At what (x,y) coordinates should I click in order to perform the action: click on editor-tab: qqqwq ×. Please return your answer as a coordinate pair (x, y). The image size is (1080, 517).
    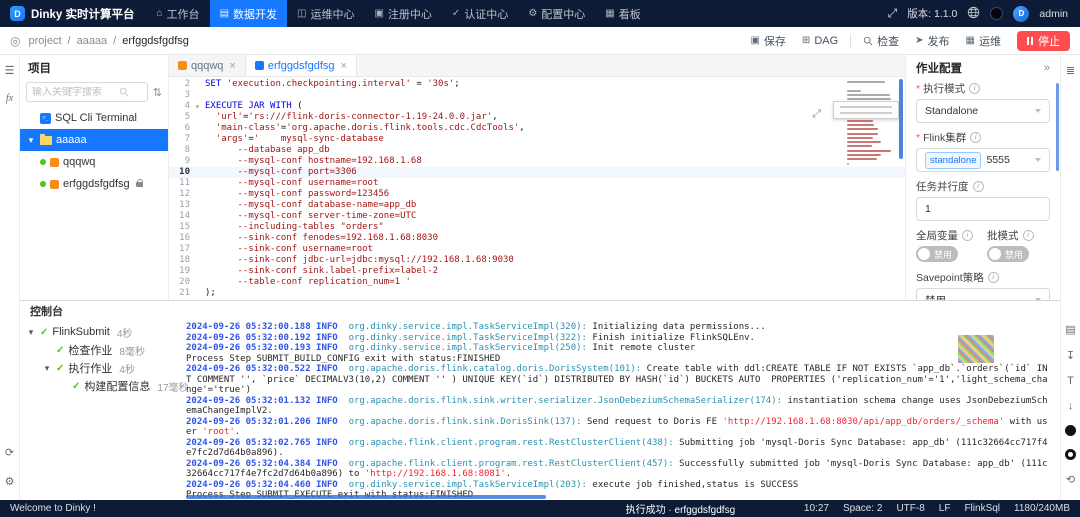
    Looking at the image, I should click on (207, 65).